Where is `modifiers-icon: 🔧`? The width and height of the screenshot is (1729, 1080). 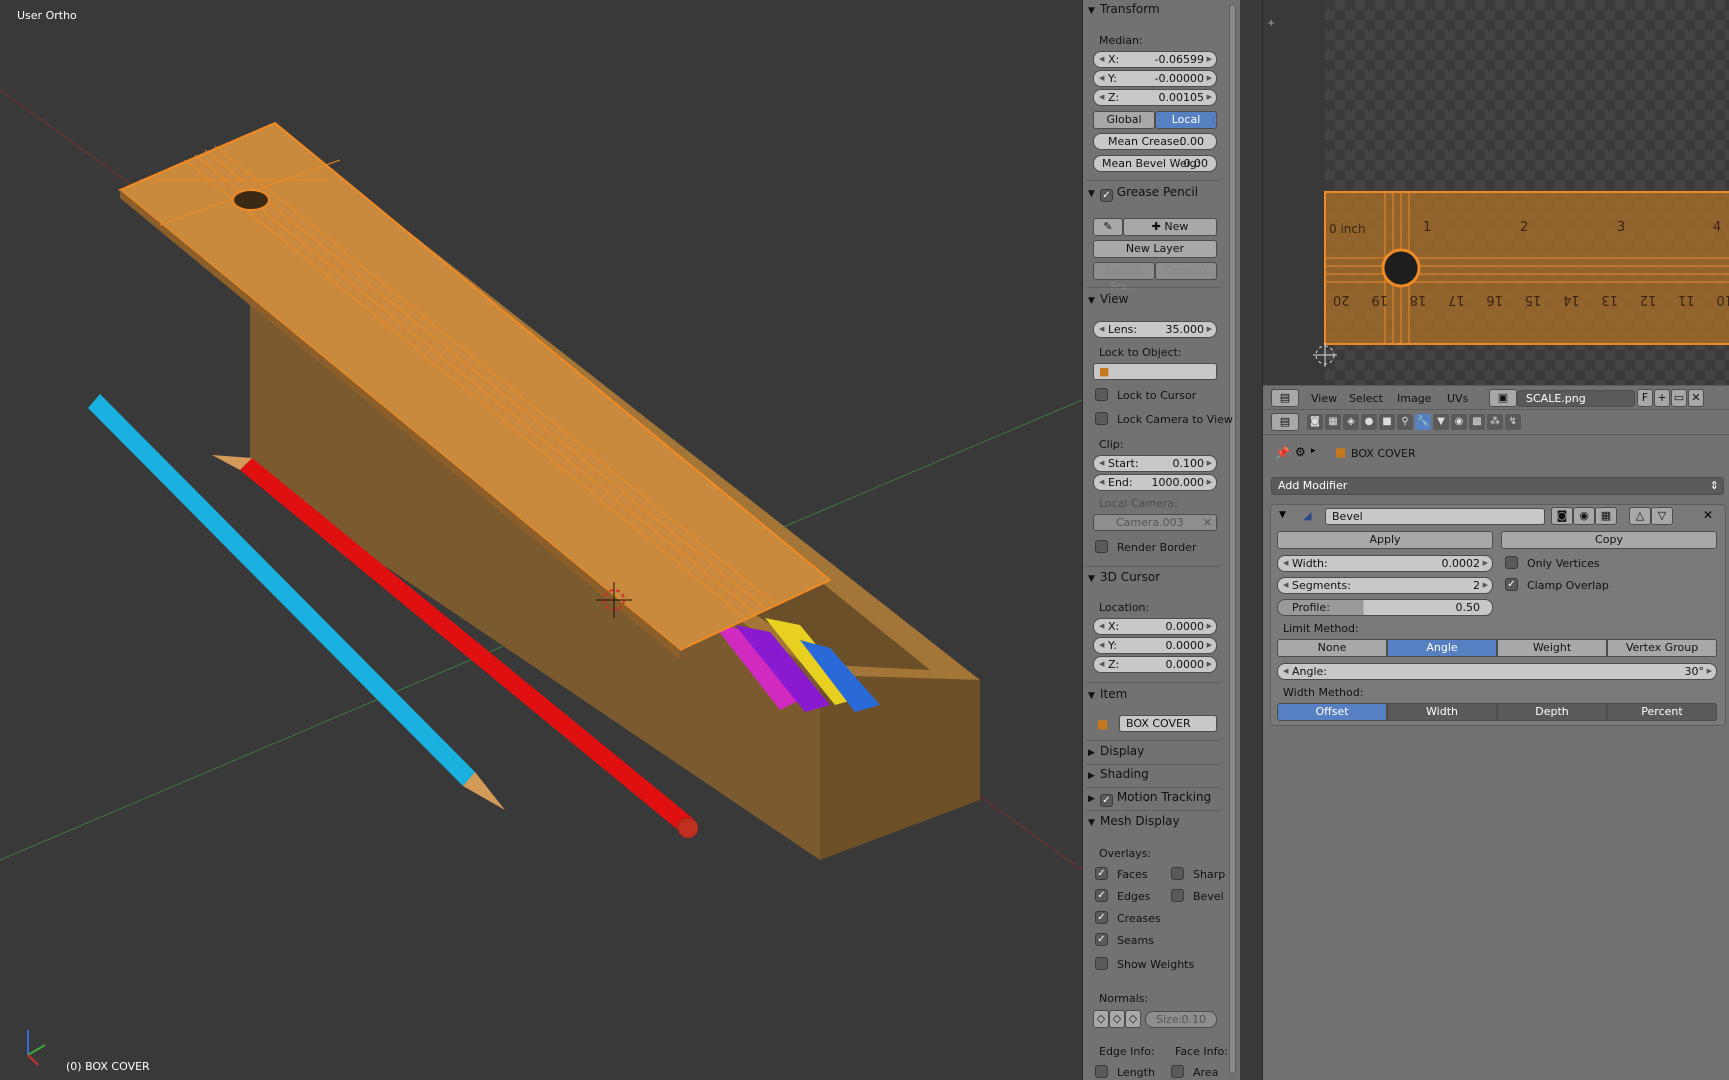 modifiers-icon: 🔧 is located at coordinates (1423, 422).